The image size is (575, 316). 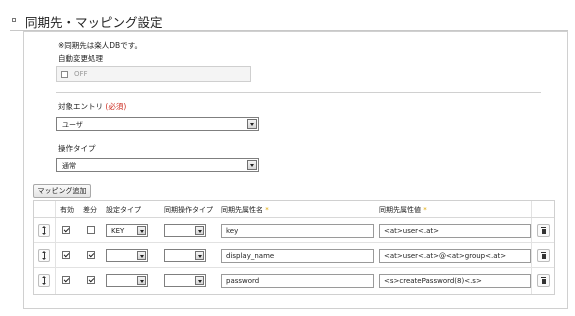 I want to click on add-mapping-button: マッピング追加, so click(x=62, y=191).